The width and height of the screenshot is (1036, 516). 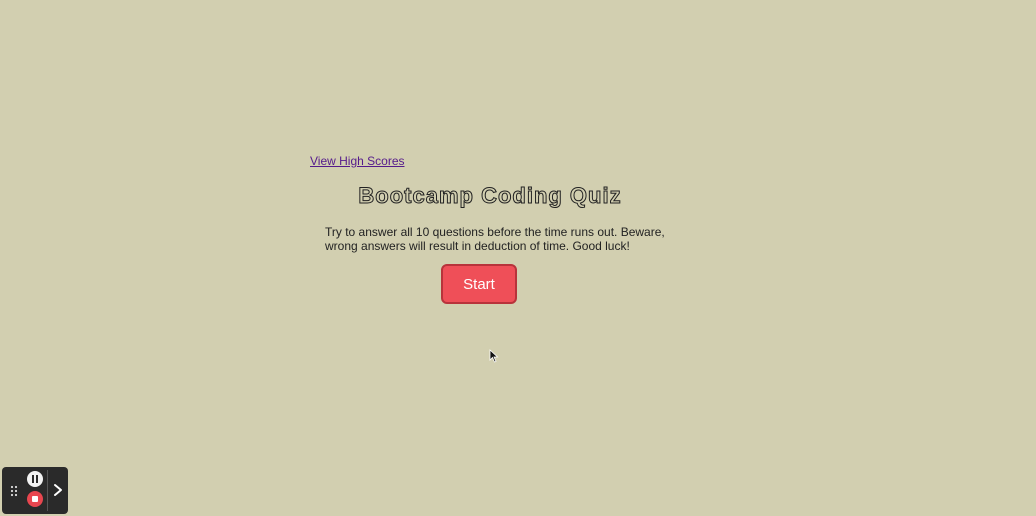 I want to click on pause-icon, so click(x=35, y=479).